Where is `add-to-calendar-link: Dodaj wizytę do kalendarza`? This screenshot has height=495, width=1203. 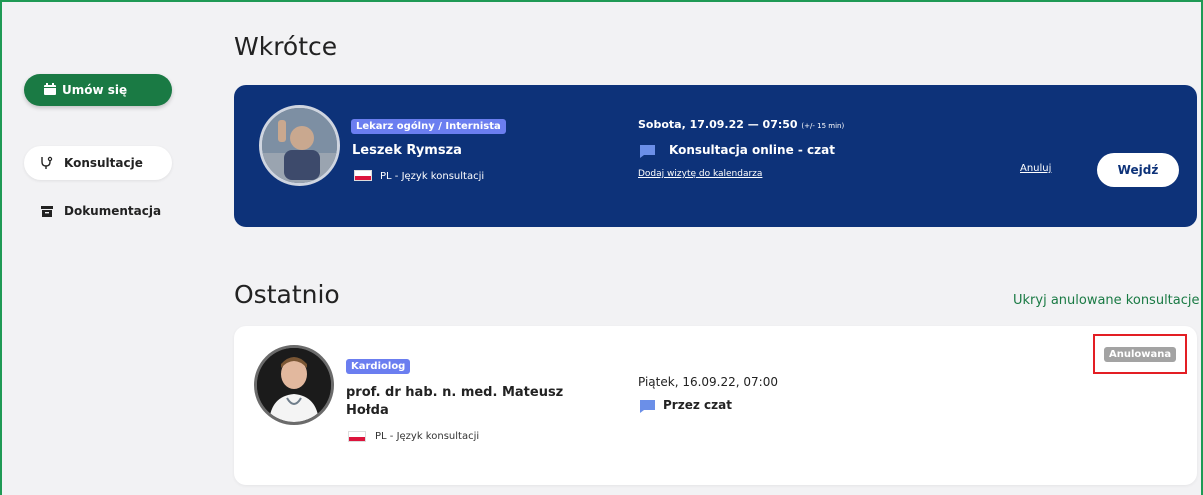
add-to-calendar-link: Dodaj wizytę do kalendarza is located at coordinates (700, 174).